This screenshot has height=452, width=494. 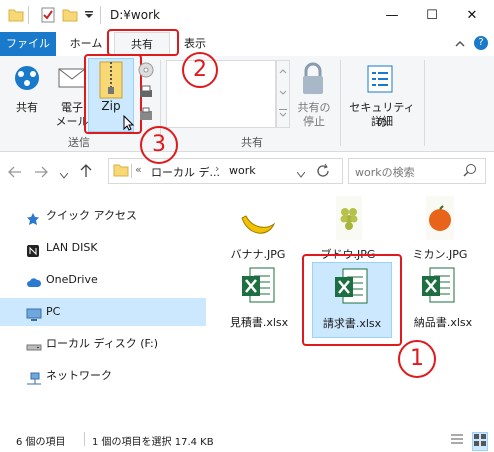 What do you see at coordinates (352, 300) in the screenshot?
I see `annotation-box-invoice` at bounding box center [352, 300].